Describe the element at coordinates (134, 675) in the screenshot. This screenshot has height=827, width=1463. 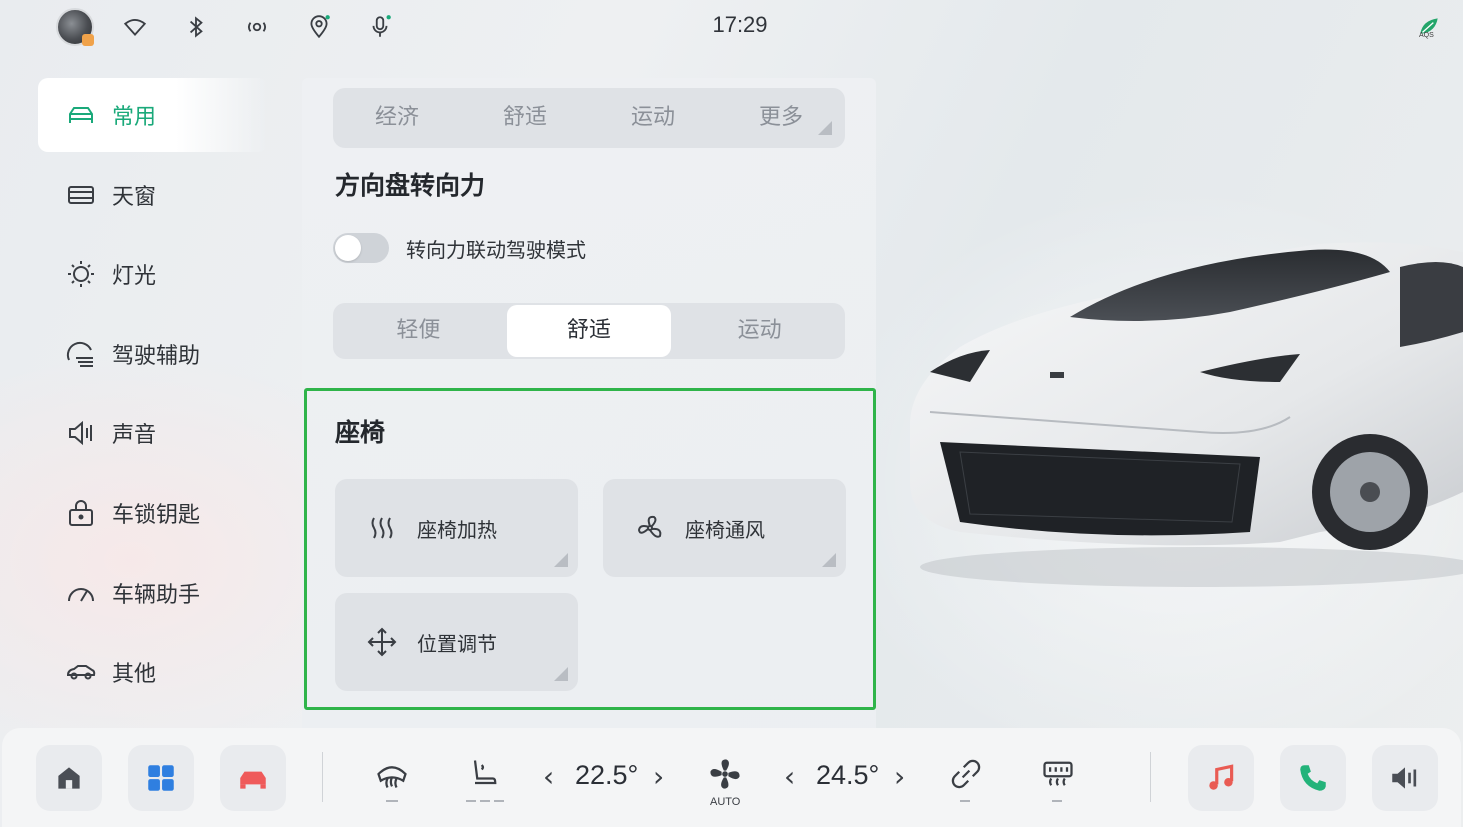
I see `sidebar-item-label: 其他` at that location.